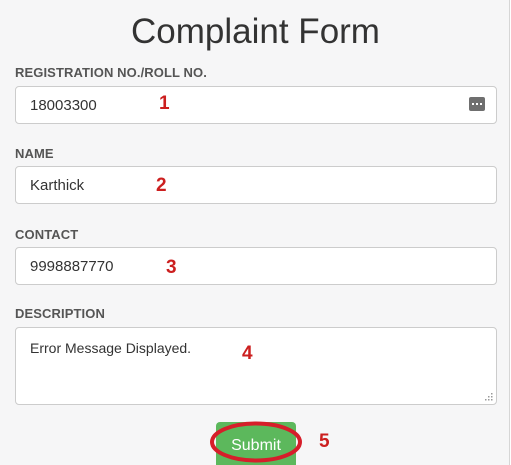 This screenshot has height=465, width=511. I want to click on contact-label: CONTACT, so click(47, 234).